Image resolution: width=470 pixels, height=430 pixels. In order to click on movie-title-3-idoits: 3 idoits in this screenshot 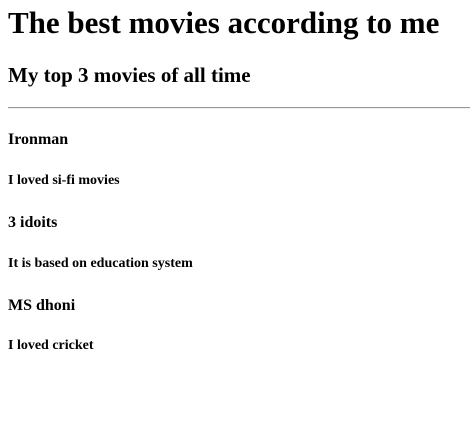, I will do `click(33, 222)`.